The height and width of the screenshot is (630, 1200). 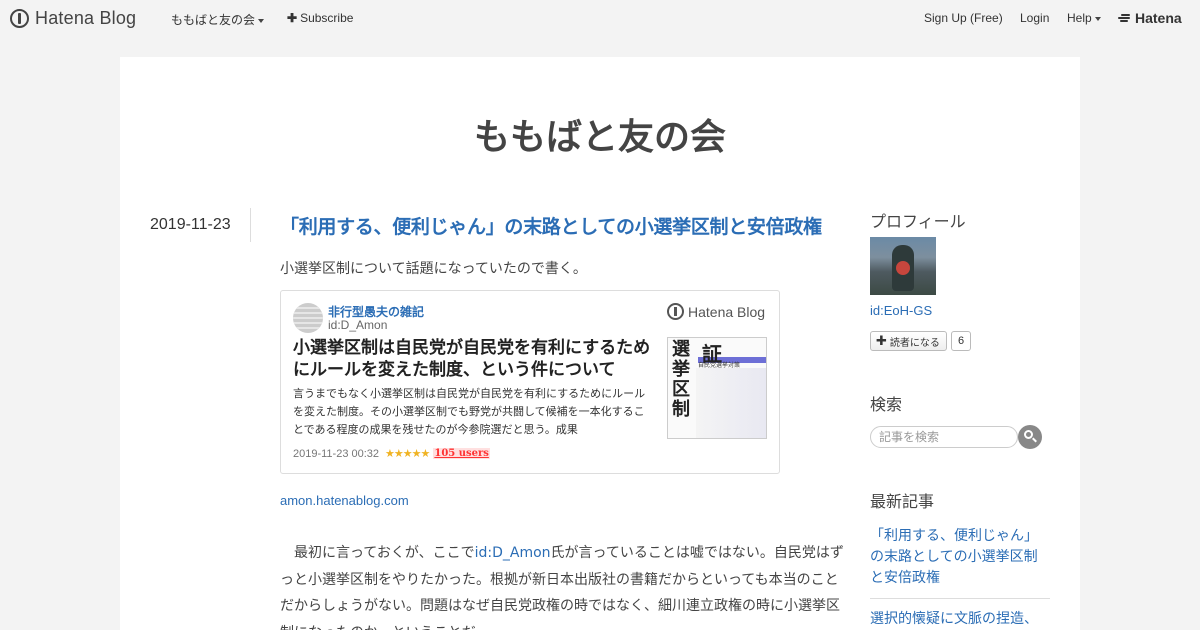 What do you see at coordinates (681, 379) in the screenshot?
I see `thumbnail-title-vertical: 選挙区制` at bounding box center [681, 379].